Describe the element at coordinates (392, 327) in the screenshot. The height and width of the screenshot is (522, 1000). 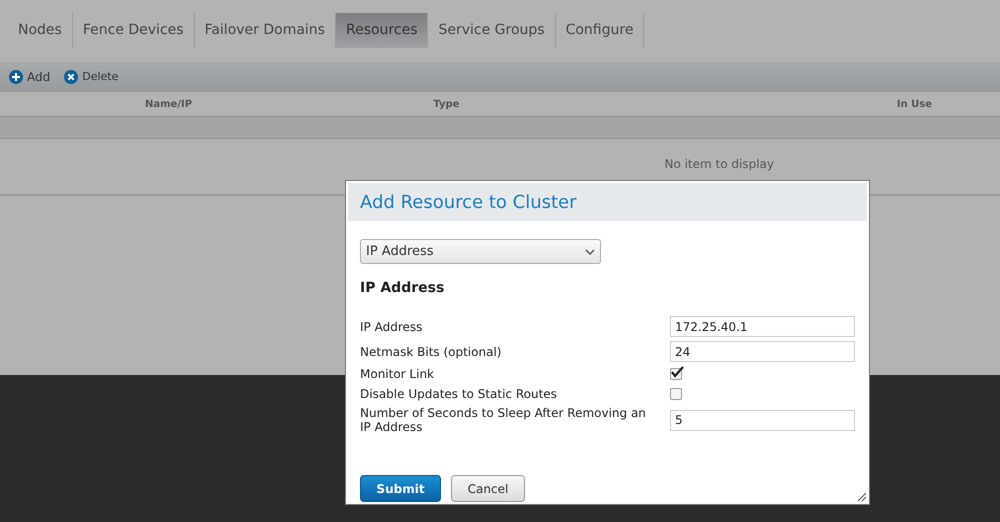
I see `field-label: IP Address` at that location.